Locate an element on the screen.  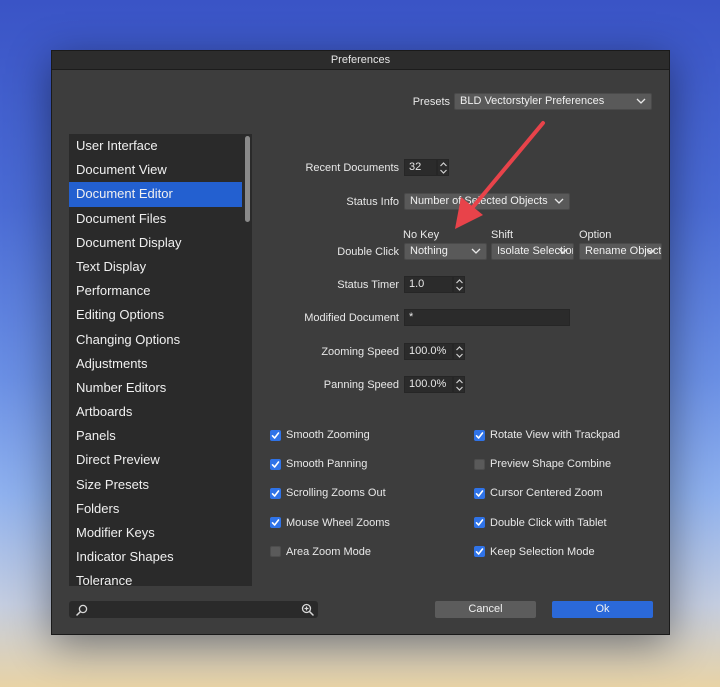
sidebar-item-folders: Folders is located at coordinates (160, 509).